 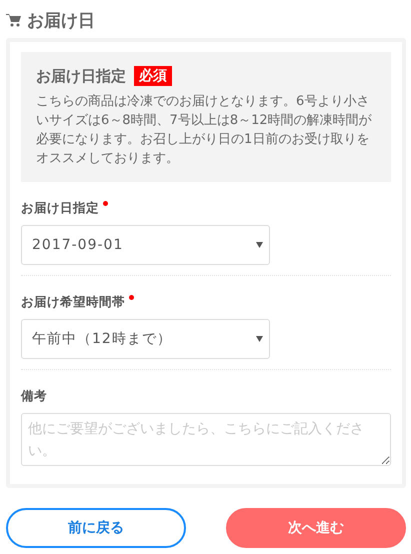 I want to click on select-field: 午前中（12時まで）, so click(x=145, y=339).